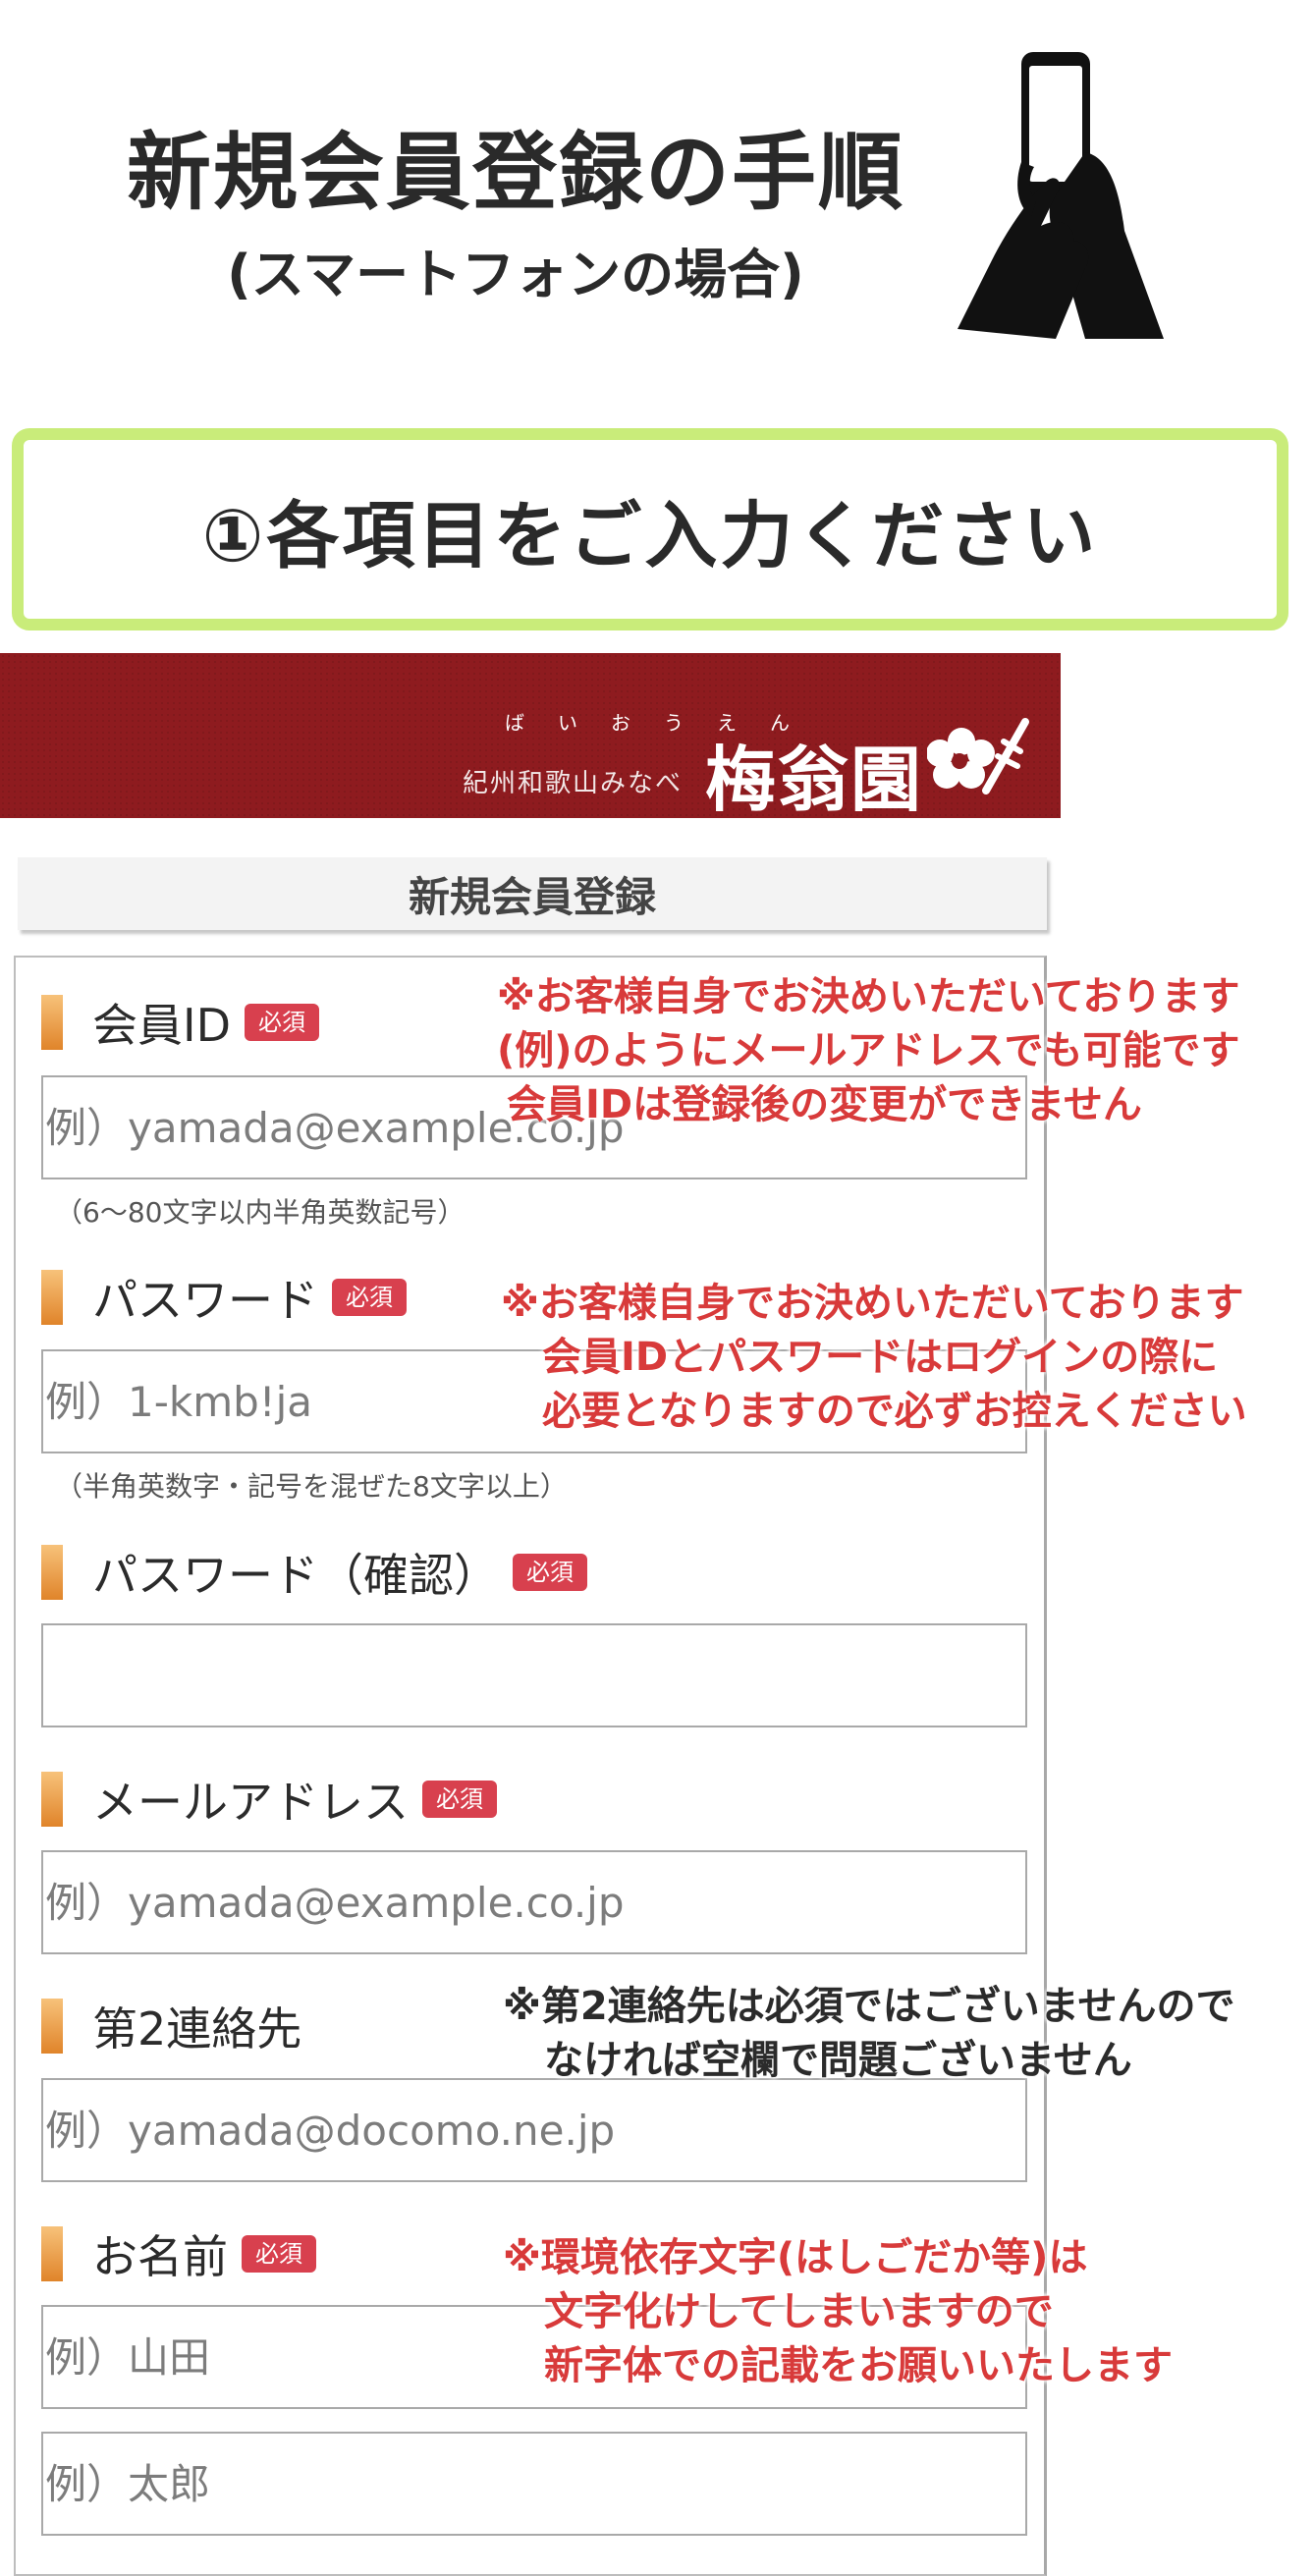  What do you see at coordinates (795, 2258) in the screenshot?
I see `note-line: ※環境依存文字(はしごだか等)は` at bounding box center [795, 2258].